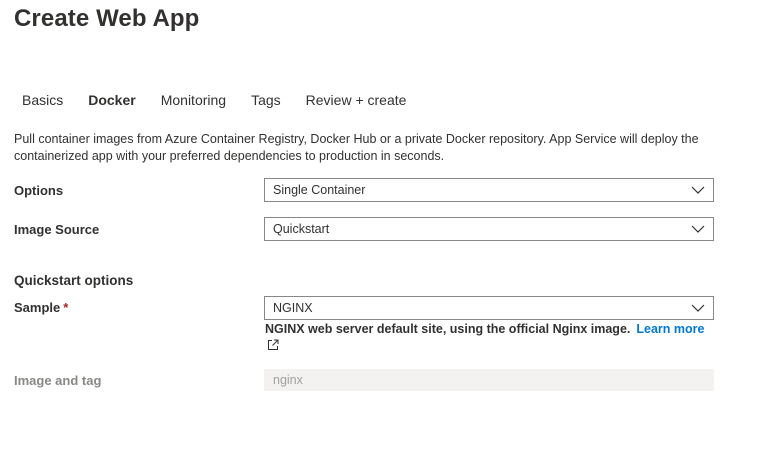 The image size is (780, 455). Describe the element at coordinates (489, 380) in the screenshot. I see `image-and-tag-field: nginx` at that location.